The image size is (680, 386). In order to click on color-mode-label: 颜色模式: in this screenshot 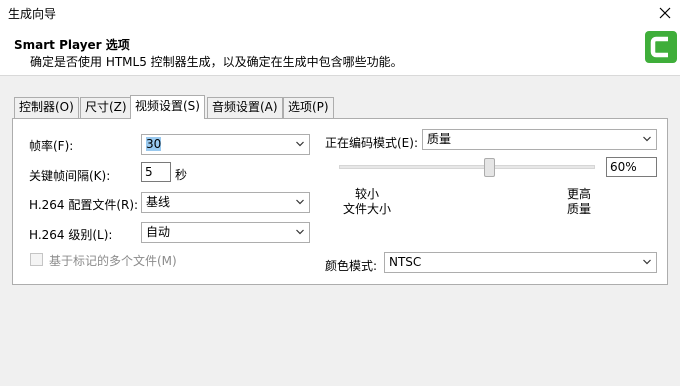, I will do `click(351, 266)`.